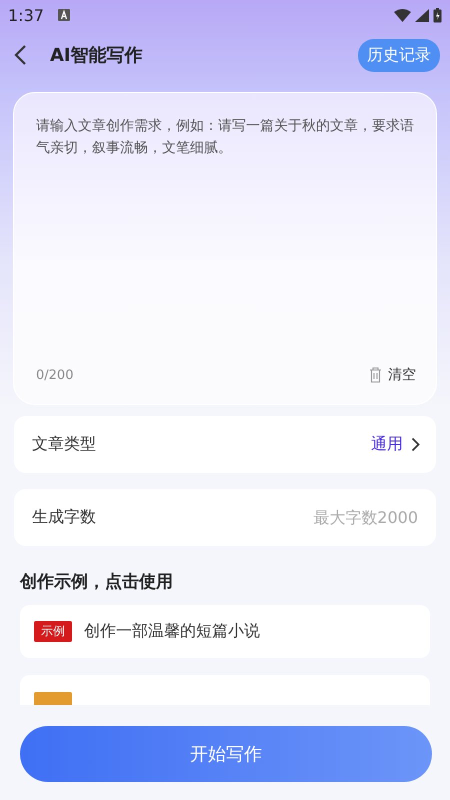 The height and width of the screenshot is (800, 450). What do you see at coordinates (402, 15) in the screenshot?
I see `wifi-icon` at bounding box center [402, 15].